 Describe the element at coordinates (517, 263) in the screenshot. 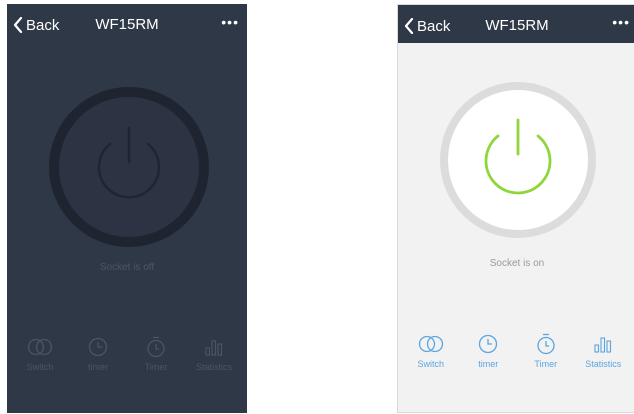

I see `socket-status: Socket is on` at that location.